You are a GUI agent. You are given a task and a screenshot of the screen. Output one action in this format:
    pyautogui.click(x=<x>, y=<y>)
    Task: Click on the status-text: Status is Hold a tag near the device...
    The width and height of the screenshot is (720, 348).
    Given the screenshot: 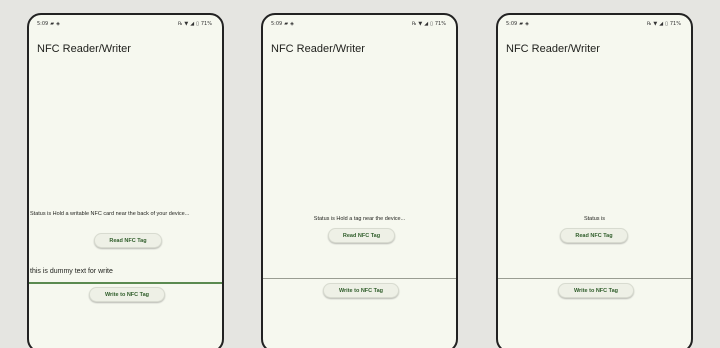 What is the action you would take?
    pyautogui.click(x=359, y=219)
    